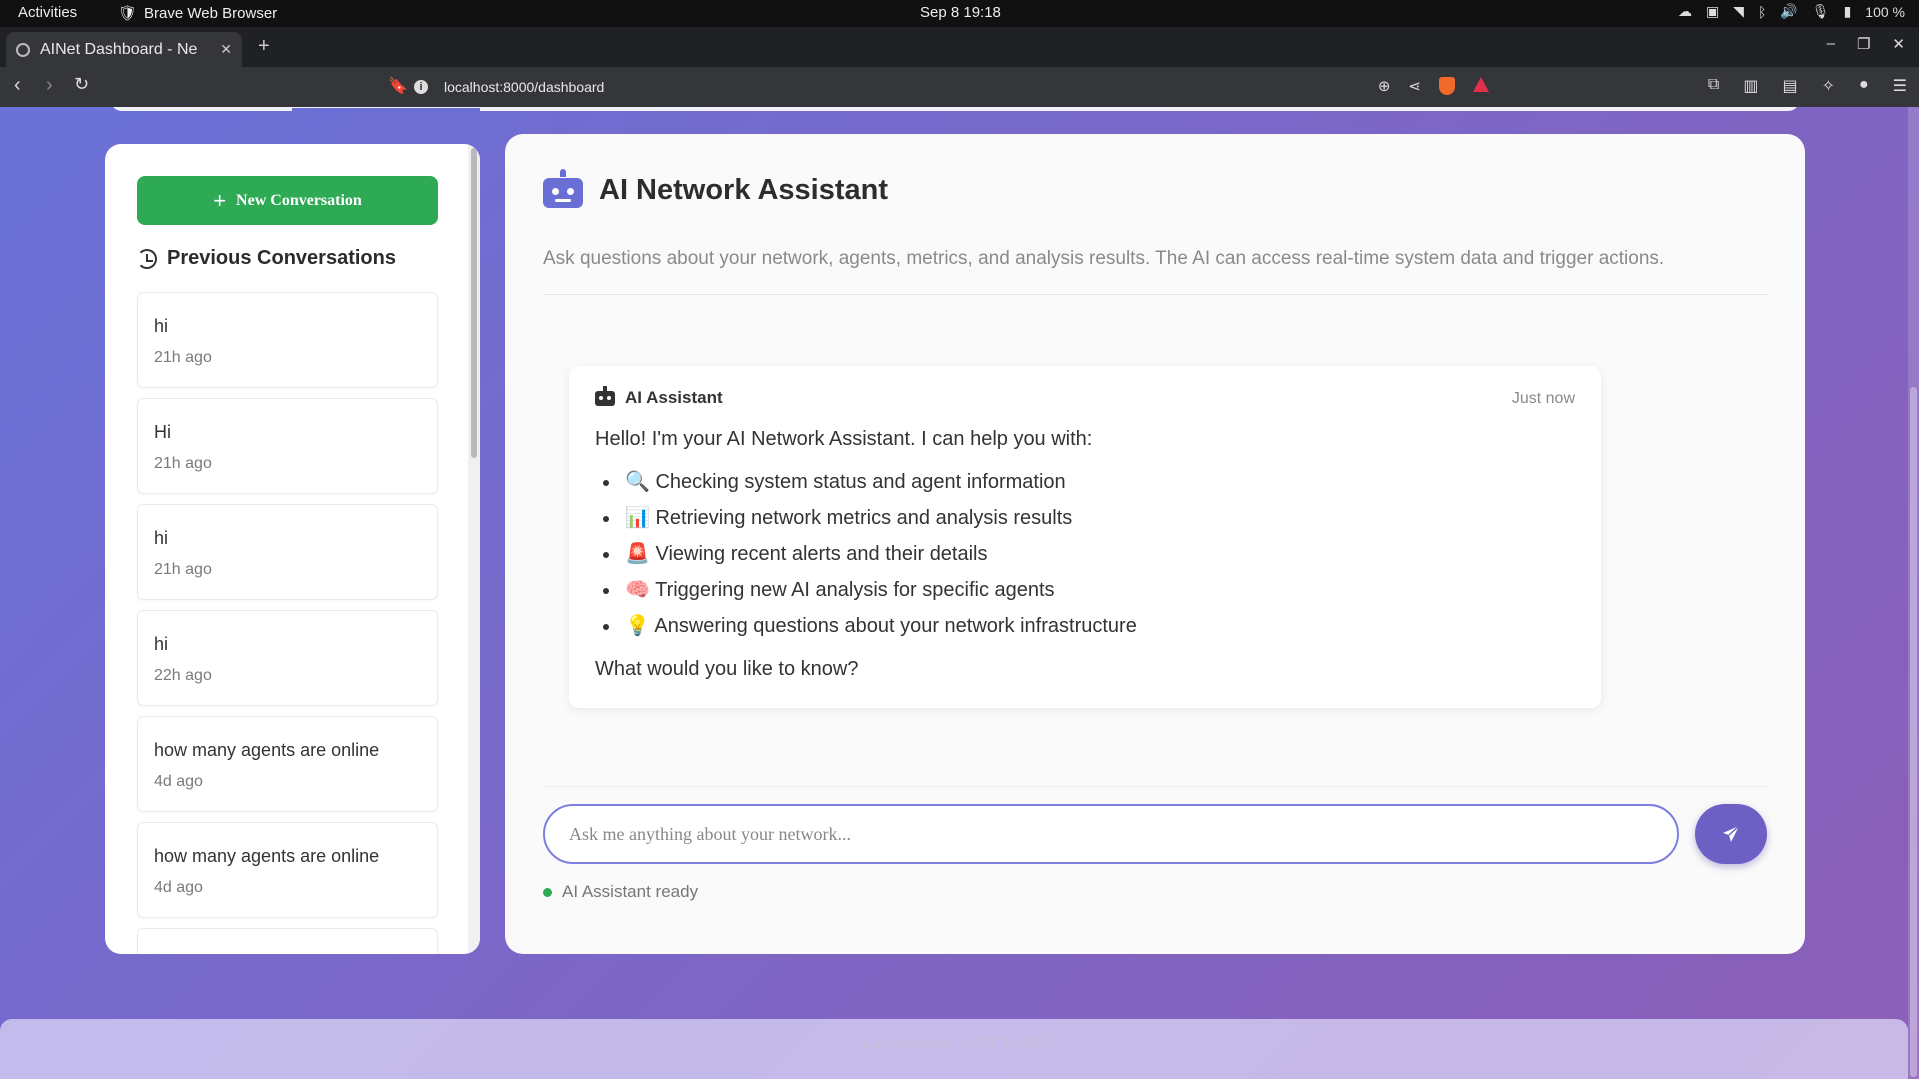 This screenshot has width=1919, height=1079. Describe the element at coordinates (299, 200) in the screenshot. I see `new-conversation-label: New Conversation` at that location.